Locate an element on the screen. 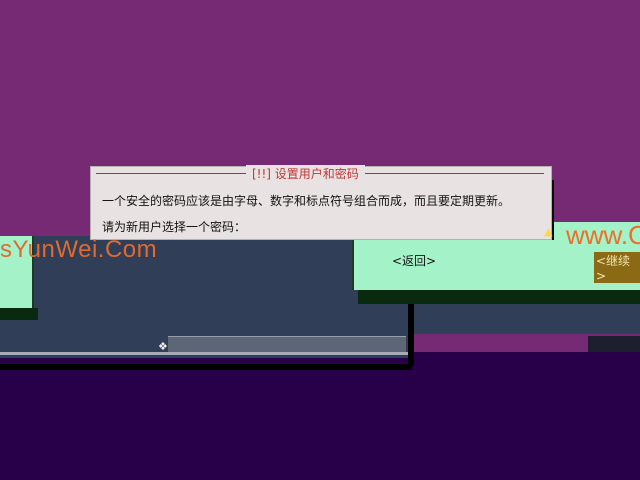 This screenshot has height=480, width=640. divider is located at coordinates (205, 353).